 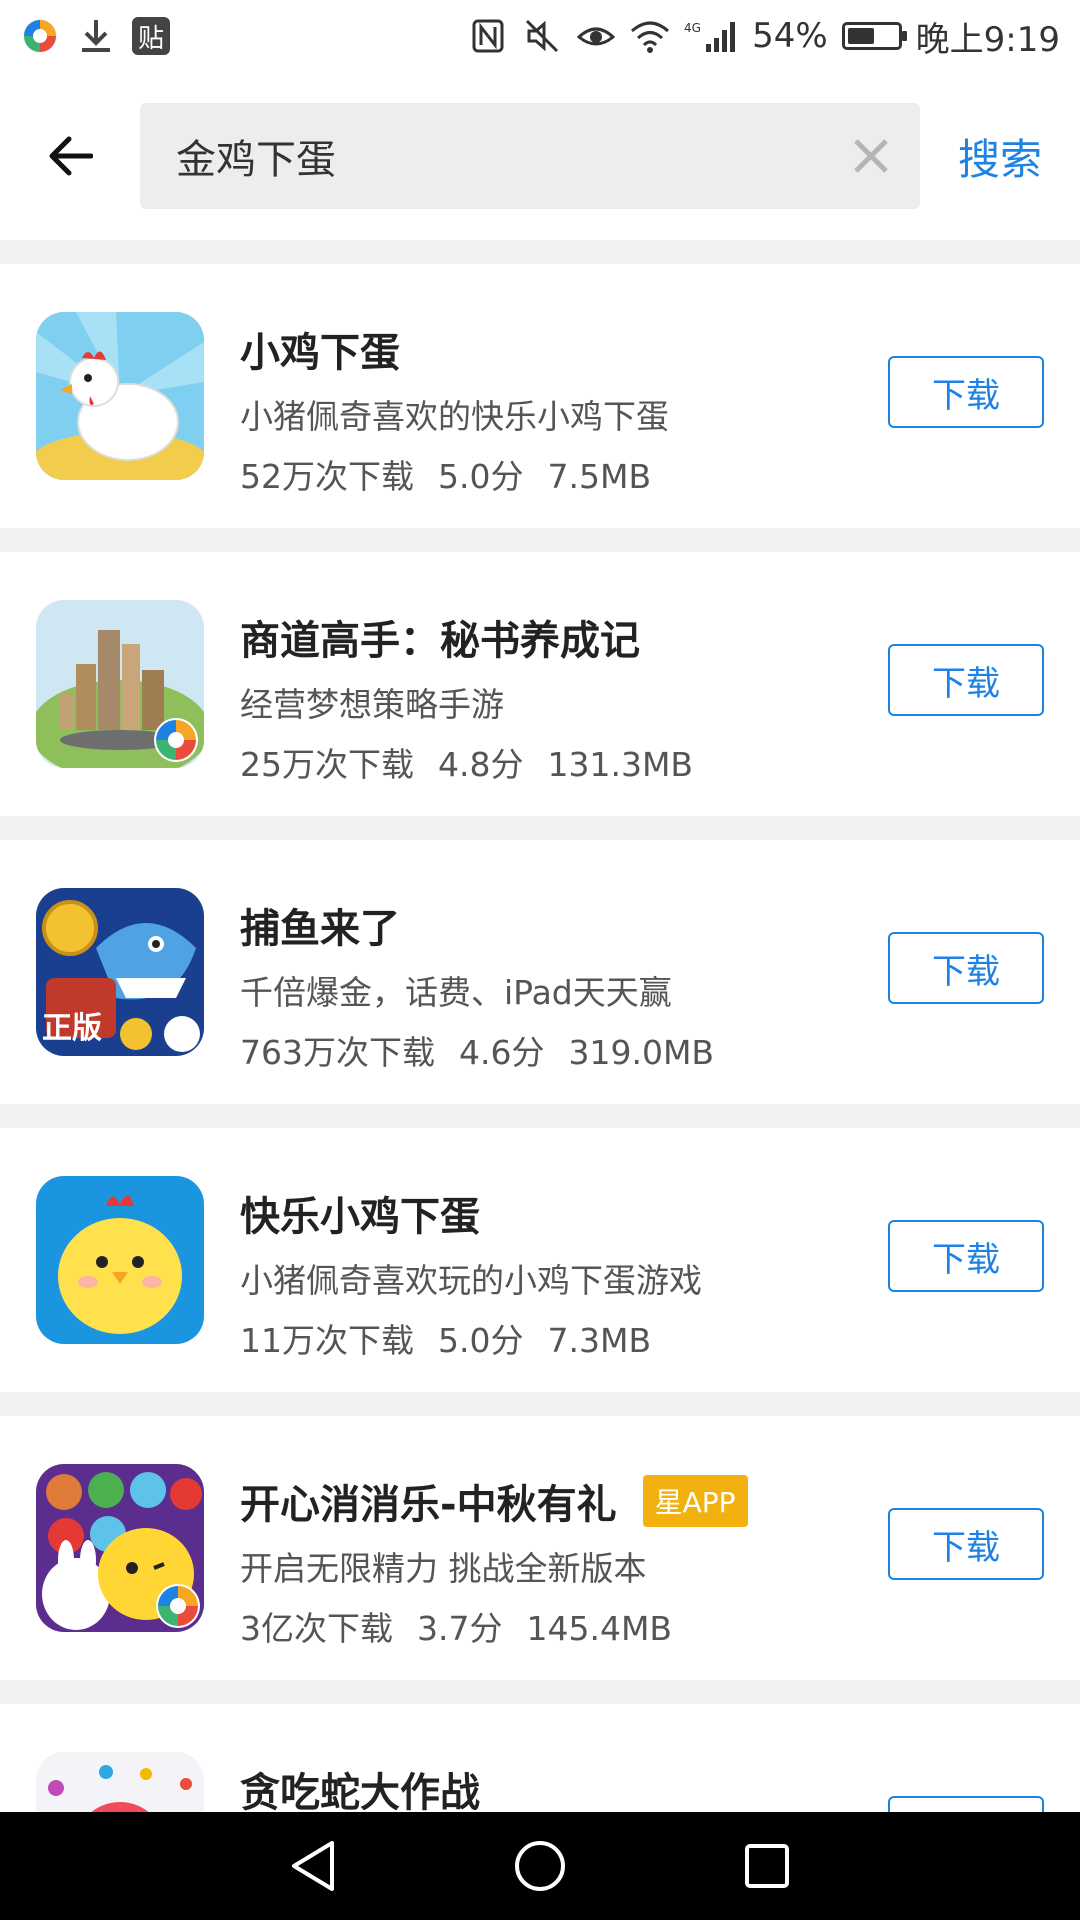 I want to click on rating: 4.6分, so click(x=502, y=1052).